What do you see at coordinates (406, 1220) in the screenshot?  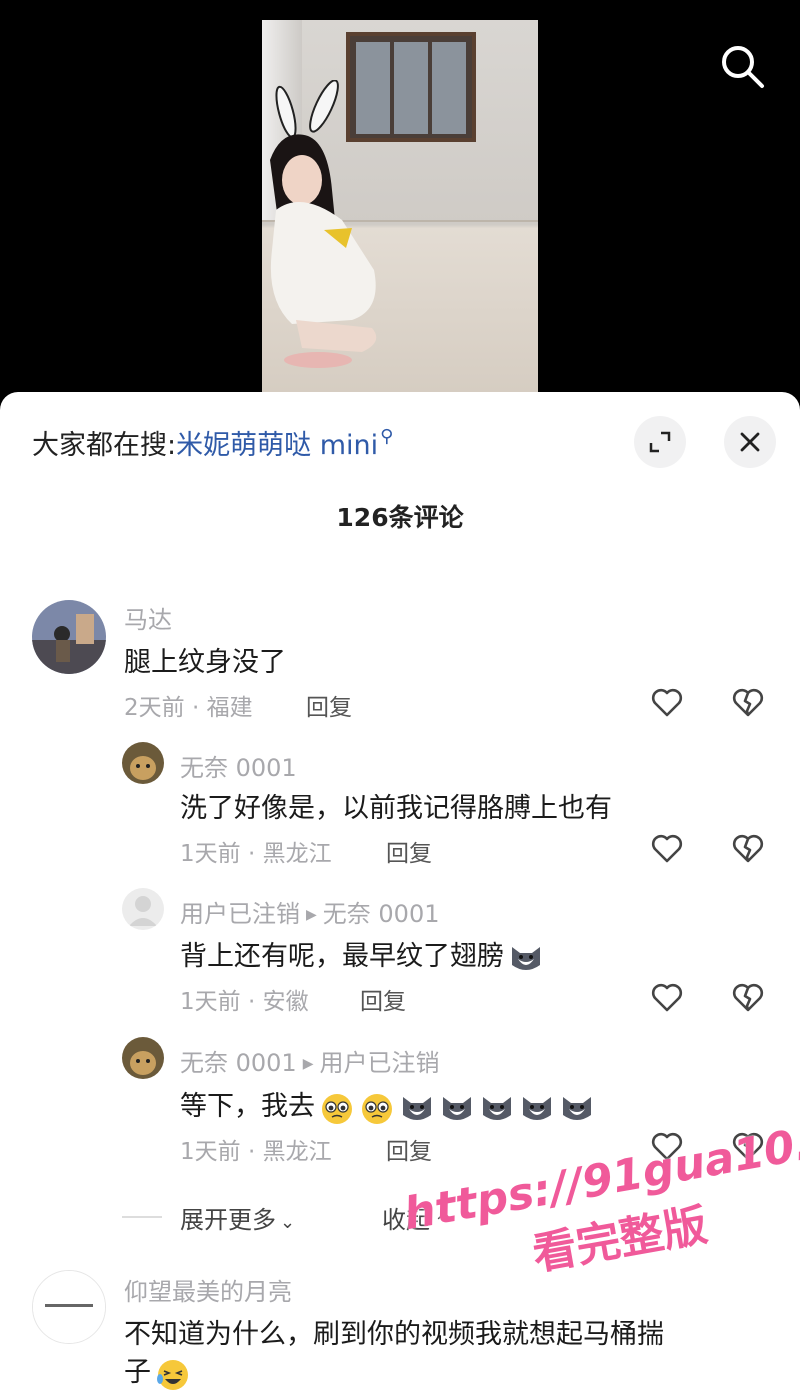 I see `collapse-label: 收起` at bounding box center [406, 1220].